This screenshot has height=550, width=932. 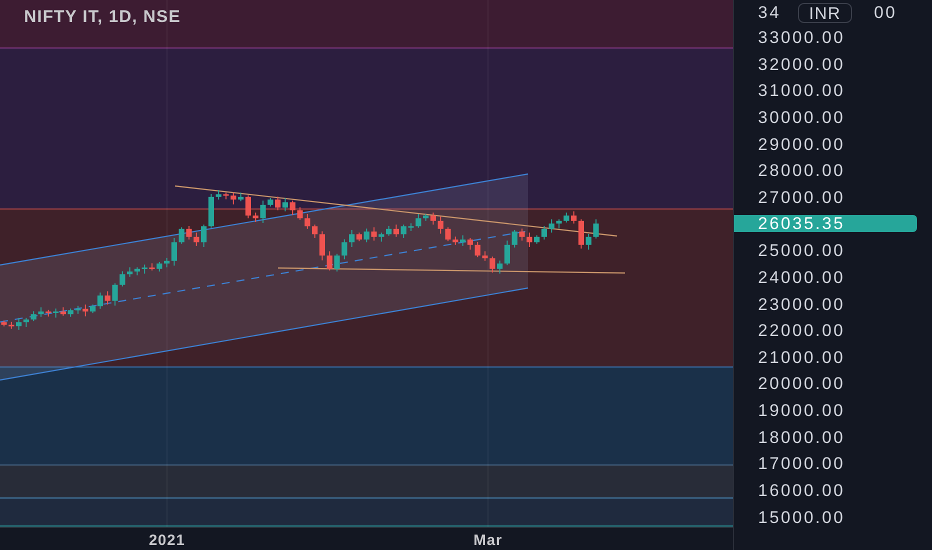 I want to click on price-label: 15000.00, so click(x=801, y=517).